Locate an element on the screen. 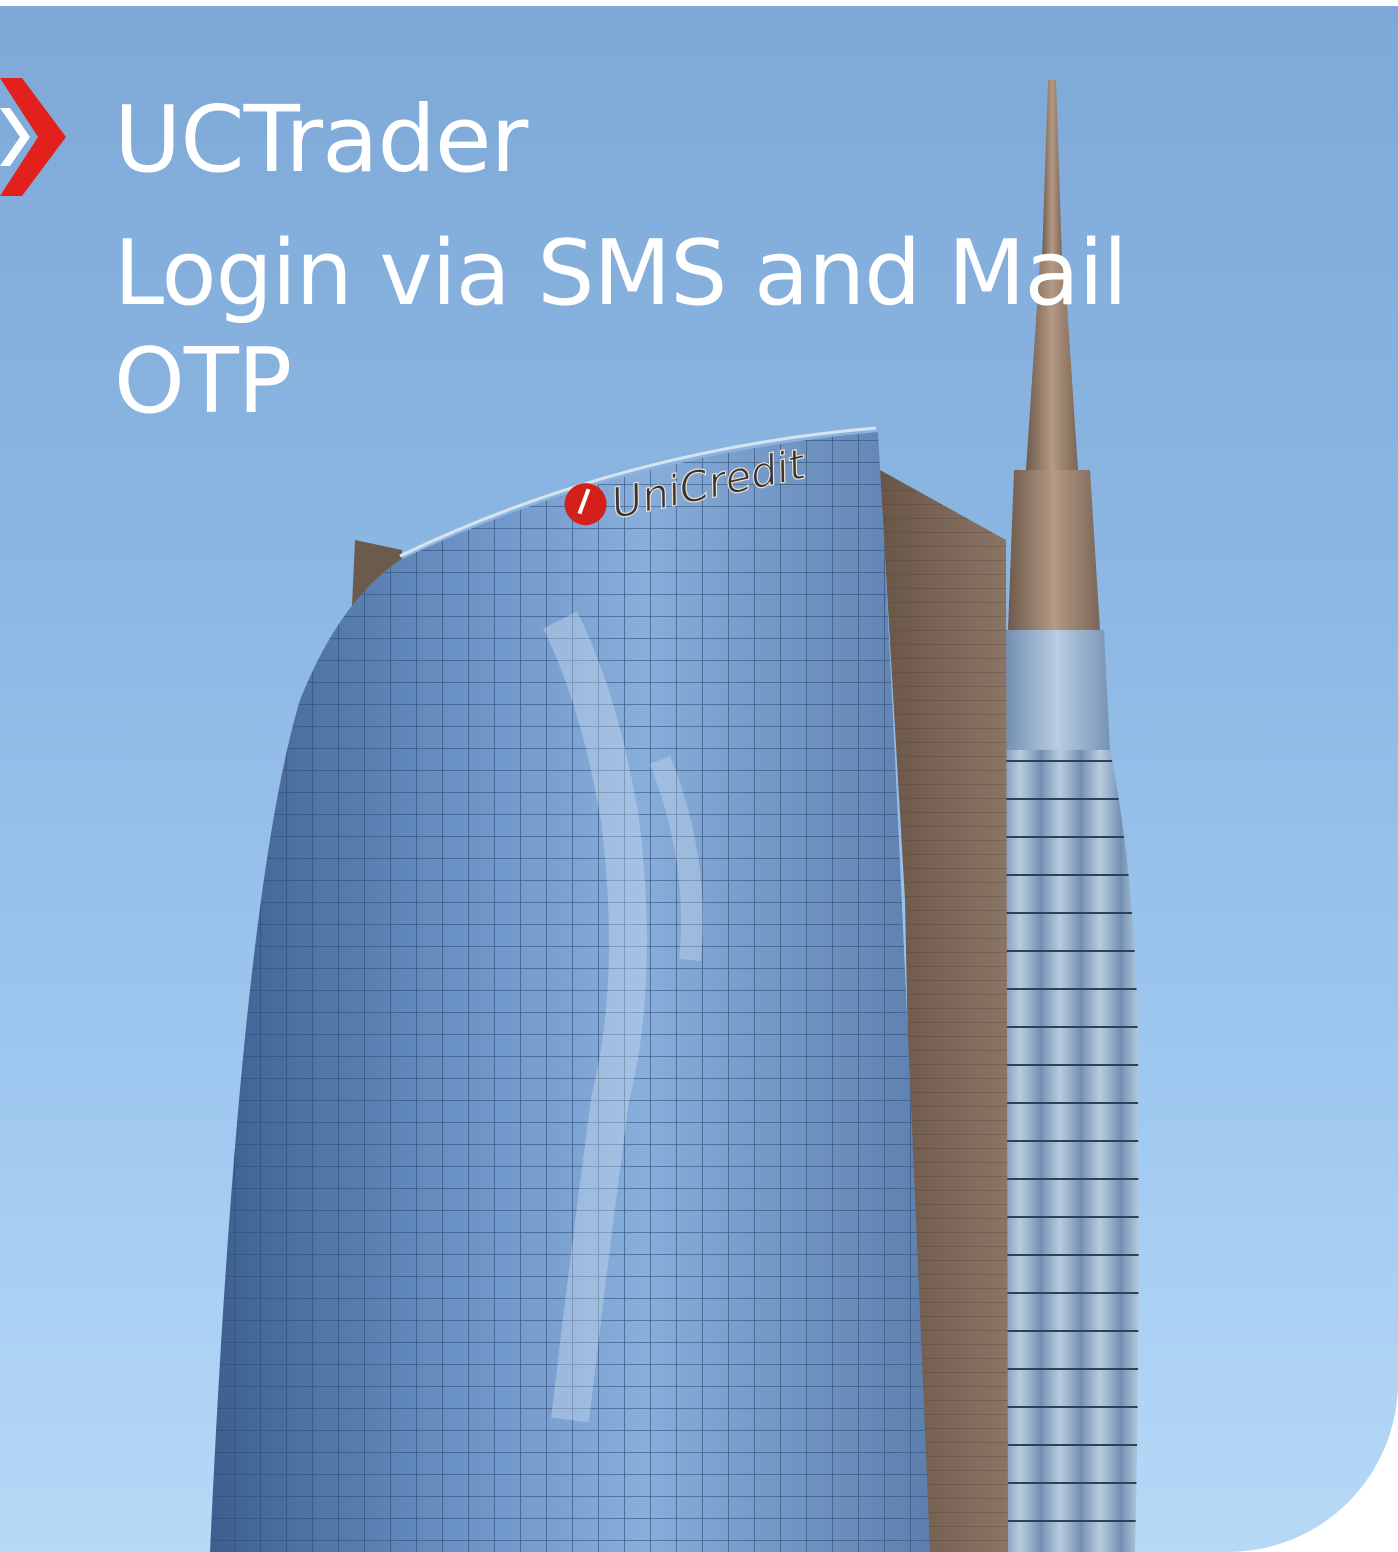 This screenshot has width=1398, height=1552. spire-mid is located at coordinates (1054, 550).